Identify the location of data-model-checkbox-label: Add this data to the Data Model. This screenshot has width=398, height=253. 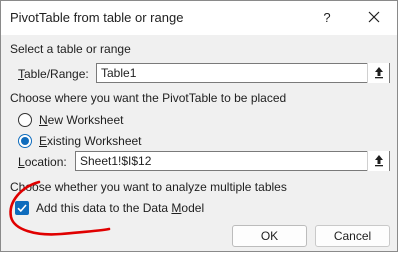
(120, 208).